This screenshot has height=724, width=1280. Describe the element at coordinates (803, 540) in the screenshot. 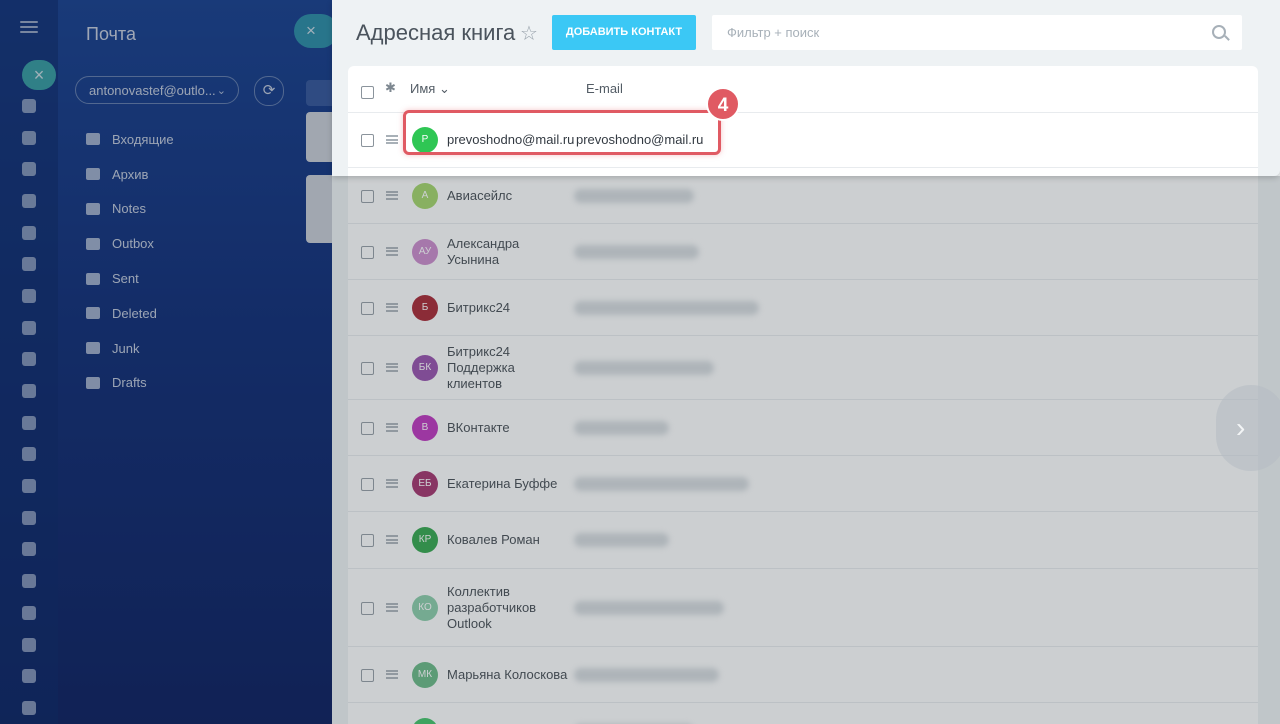

I see `table-row: КР Ковалев Роман` at that location.